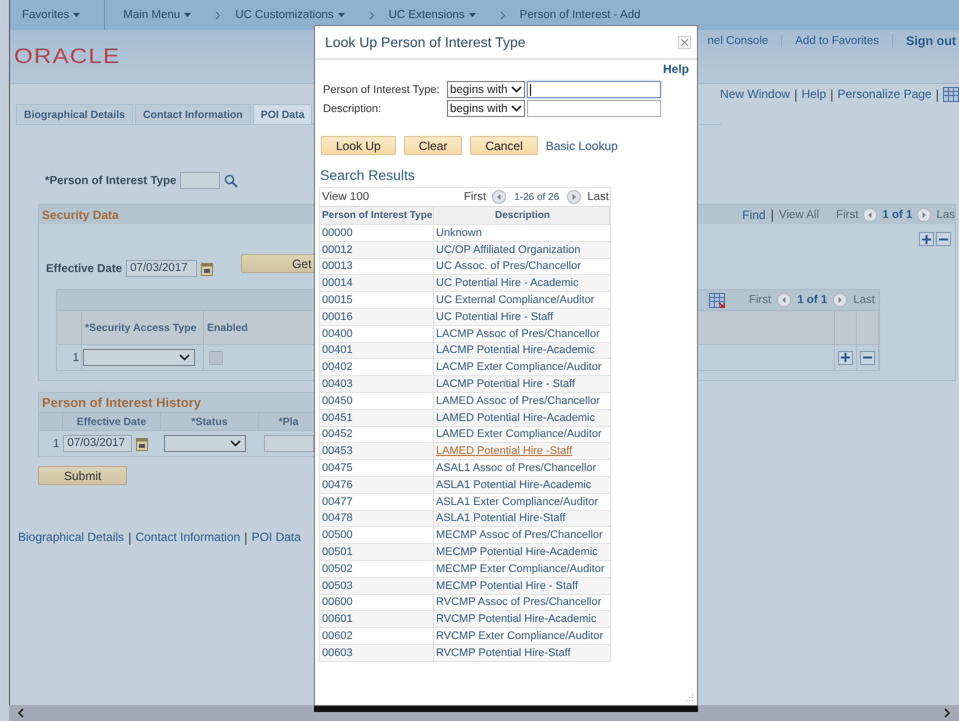 The image size is (959, 721). Describe the element at coordinates (754, 215) in the screenshot. I see `find-link: Find` at that location.